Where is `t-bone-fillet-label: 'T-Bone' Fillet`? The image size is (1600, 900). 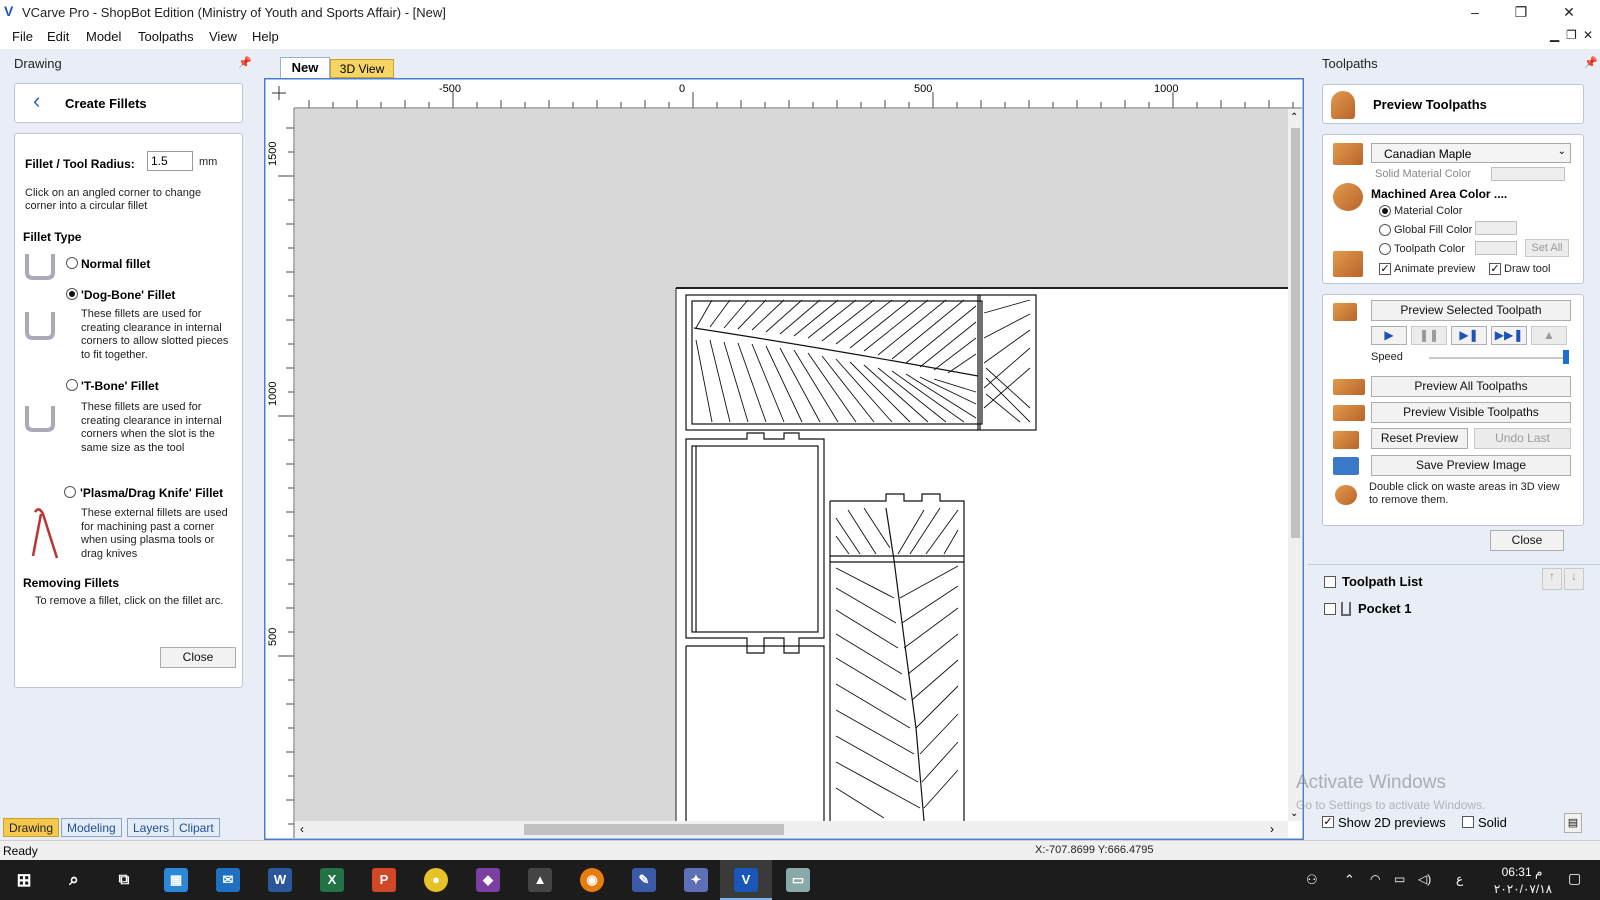 t-bone-fillet-label: 'T-Bone' Fillet is located at coordinates (120, 386).